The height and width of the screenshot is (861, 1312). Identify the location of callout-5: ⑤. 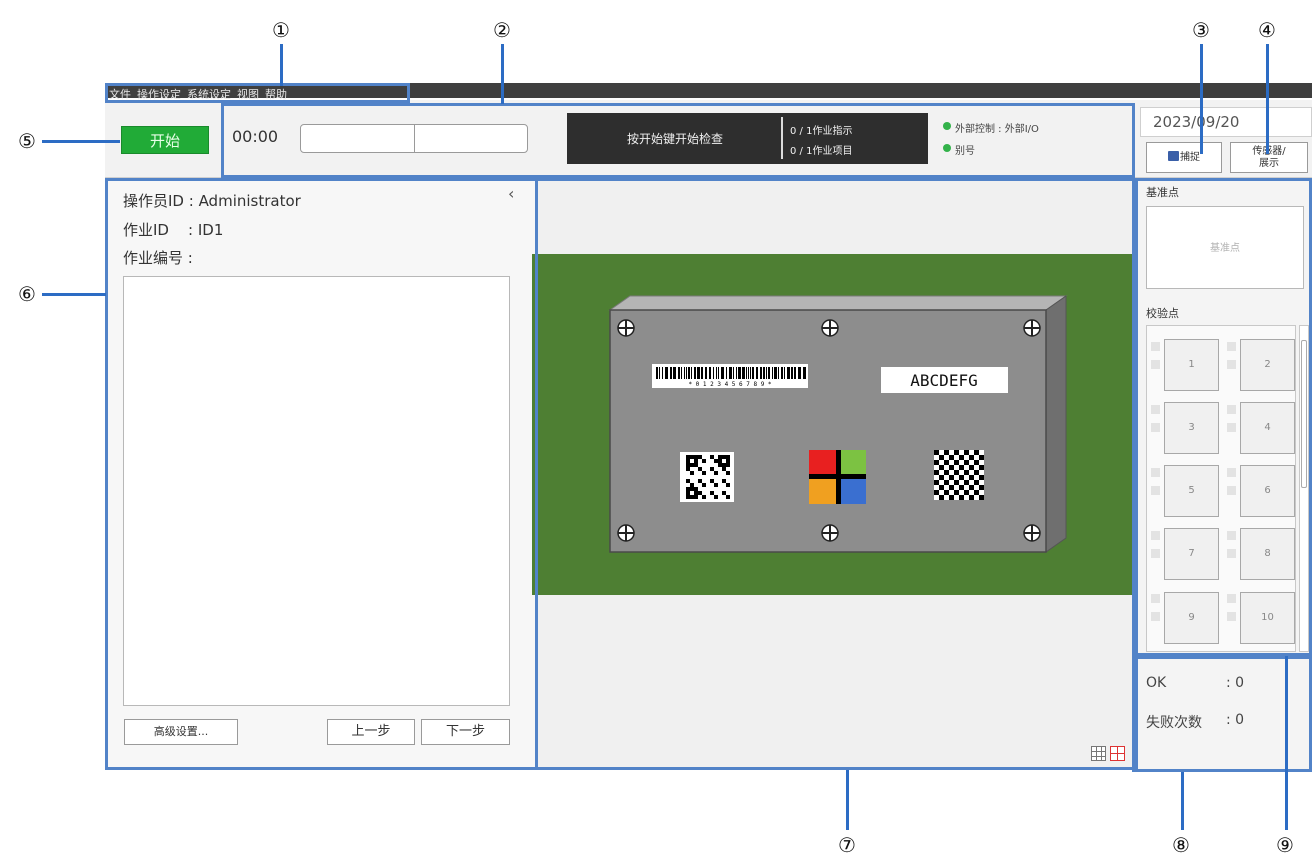
(27, 141).